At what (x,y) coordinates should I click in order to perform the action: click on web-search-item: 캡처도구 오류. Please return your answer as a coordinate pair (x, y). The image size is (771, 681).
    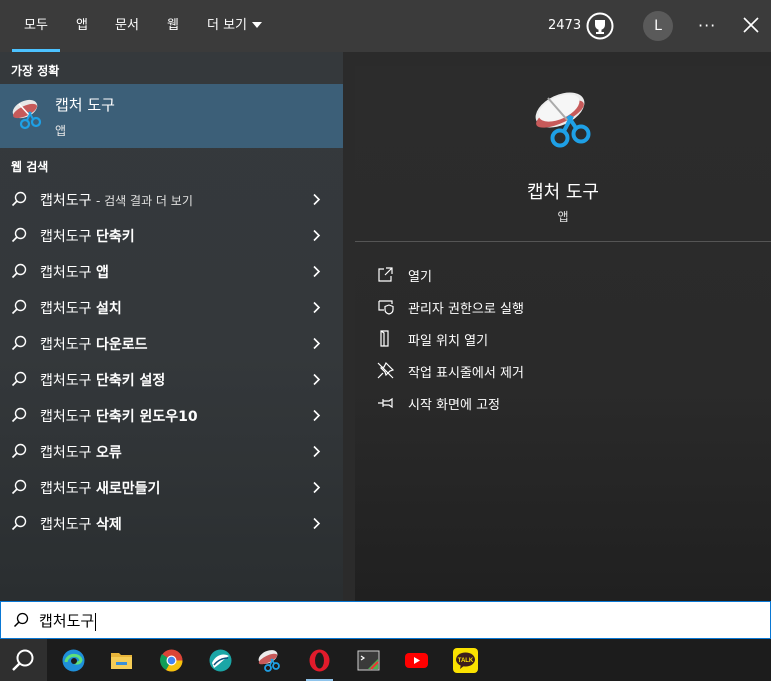
    Looking at the image, I should click on (171, 451).